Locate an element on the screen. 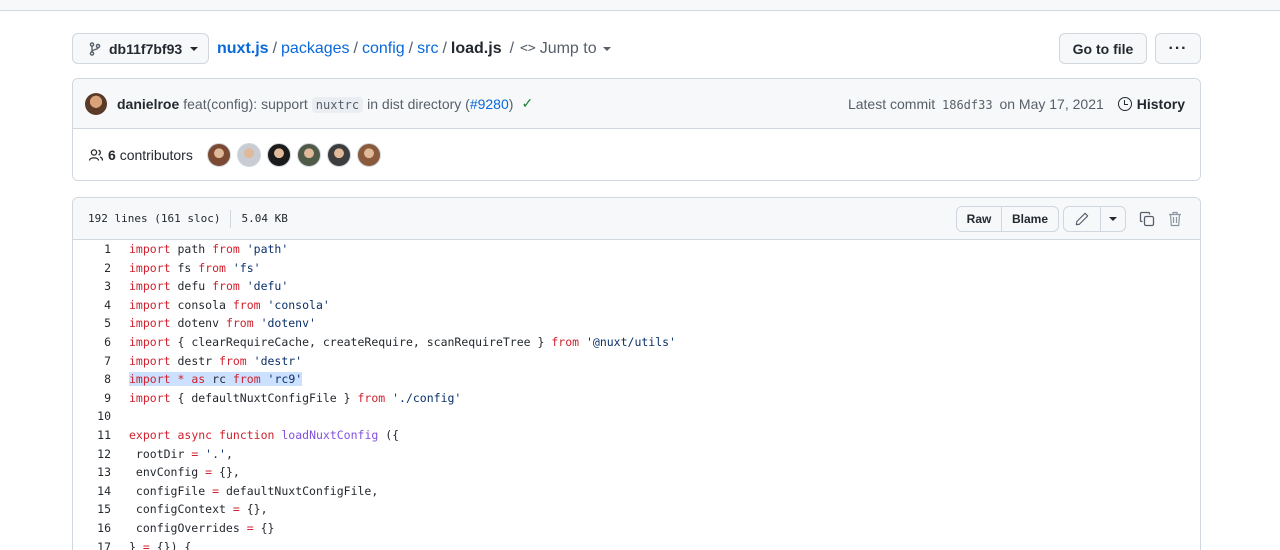 The height and width of the screenshot is (550, 1280). code-line: 10 is located at coordinates (636, 416).